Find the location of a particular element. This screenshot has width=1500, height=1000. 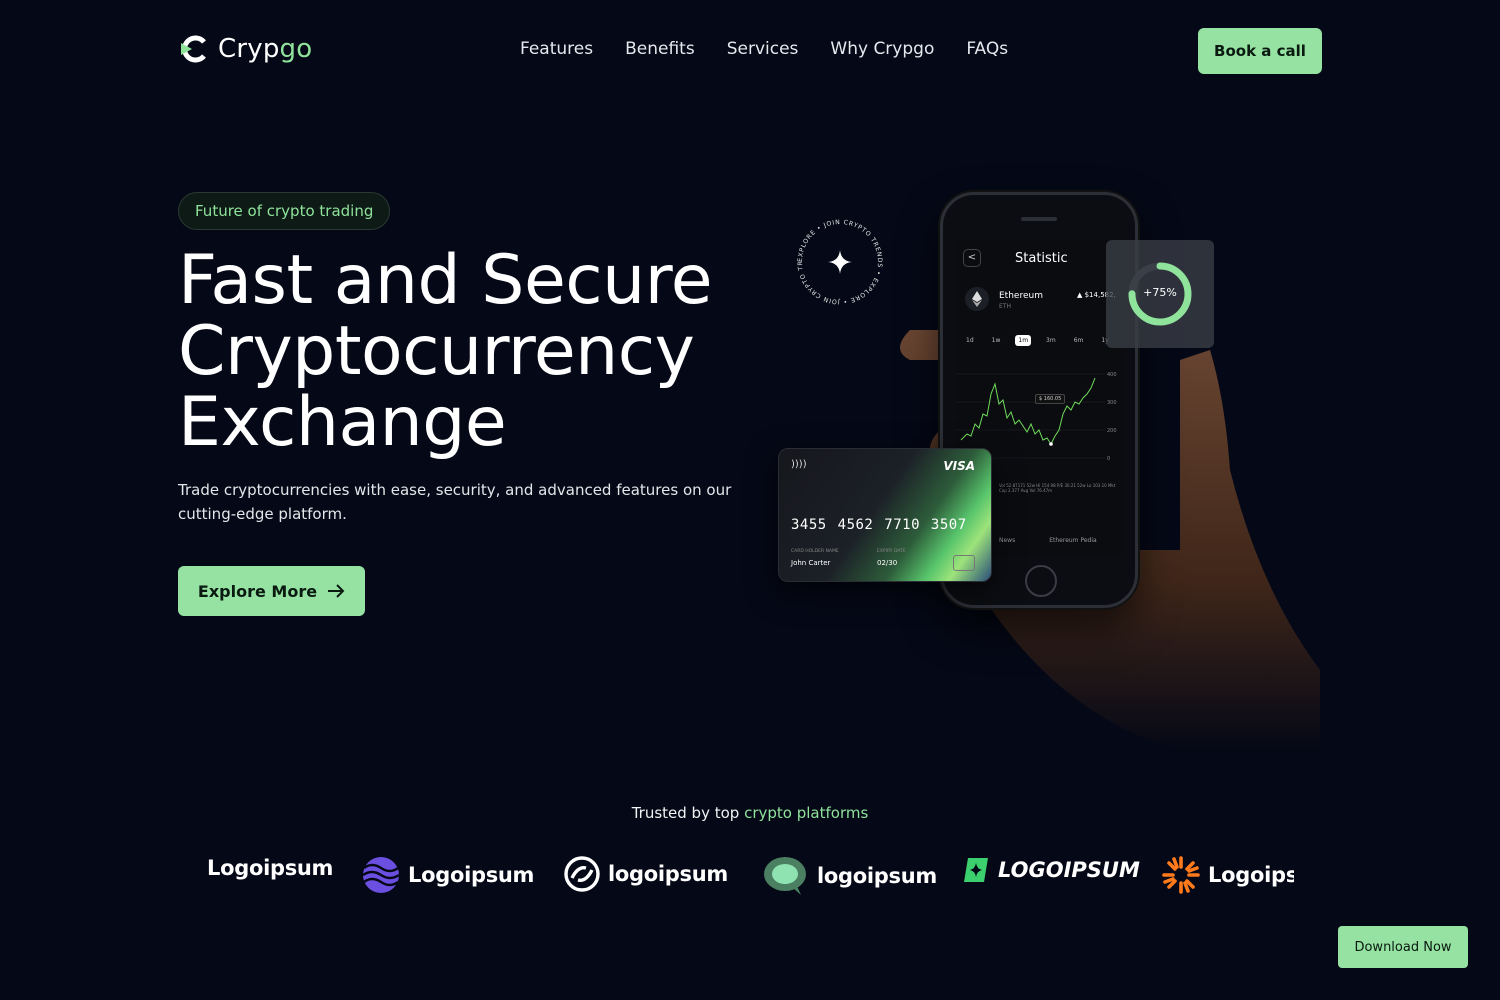

partner-logo-1: Logoipsum is located at coordinates (270, 868).